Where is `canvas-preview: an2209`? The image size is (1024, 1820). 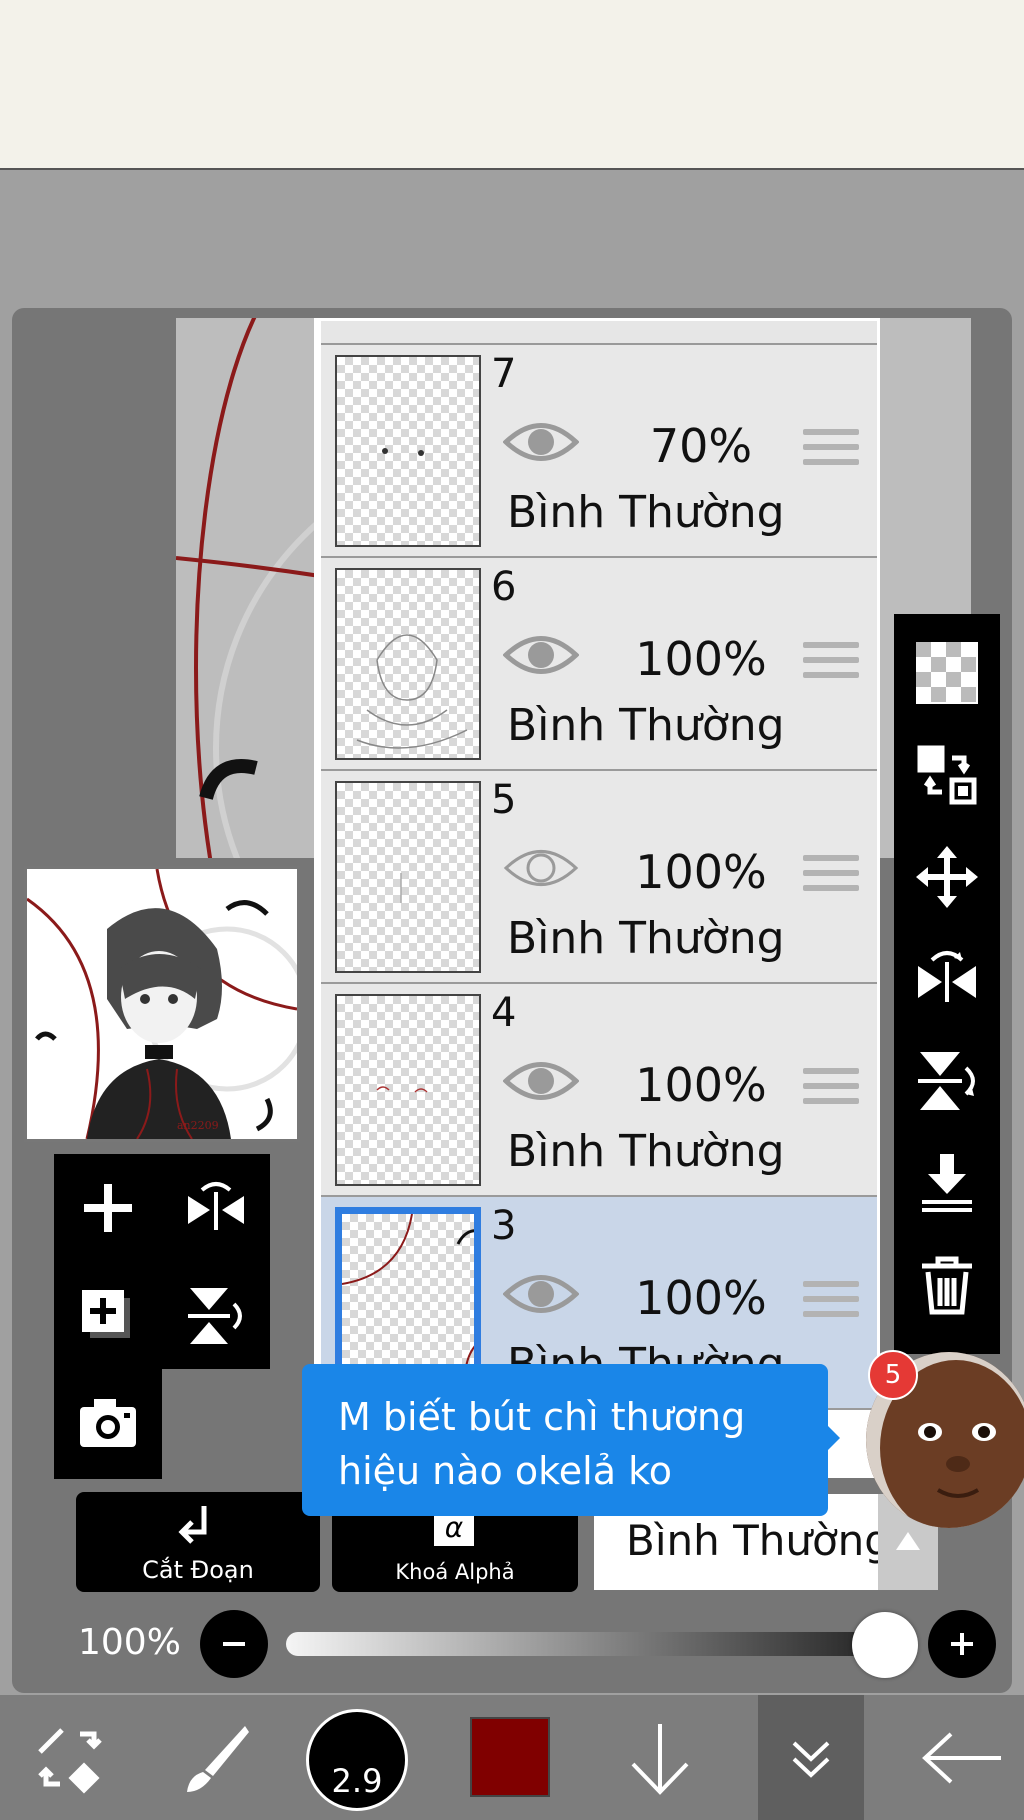 canvas-preview: an2209 is located at coordinates (162, 1004).